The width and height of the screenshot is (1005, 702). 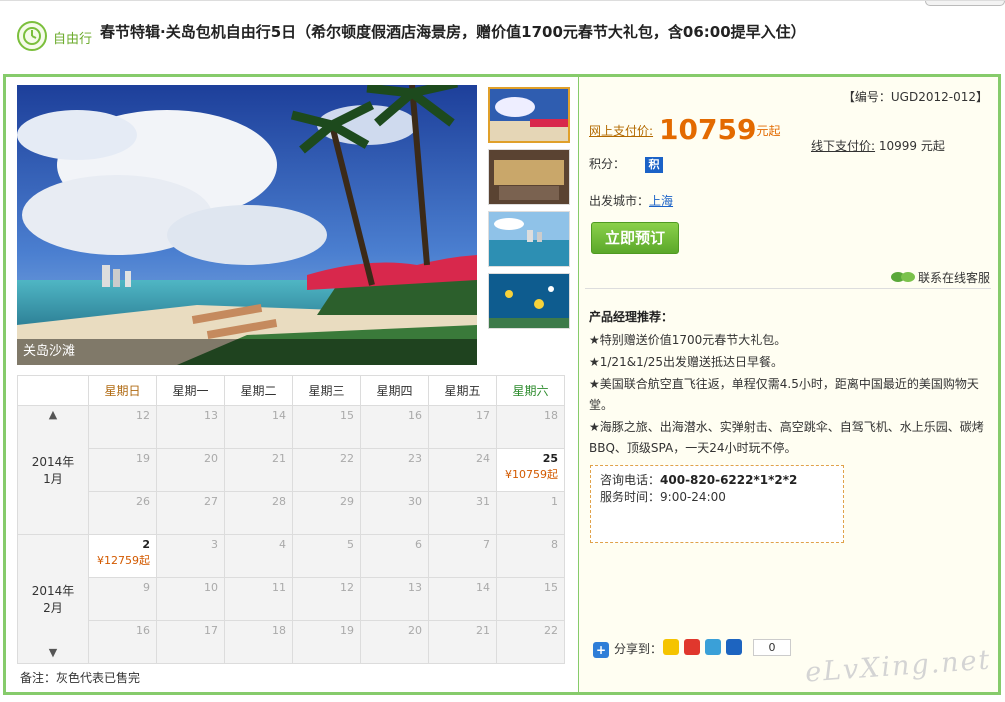 I want to click on consult-hours-row: 服务时间：9:00-24:00, so click(x=717, y=497).